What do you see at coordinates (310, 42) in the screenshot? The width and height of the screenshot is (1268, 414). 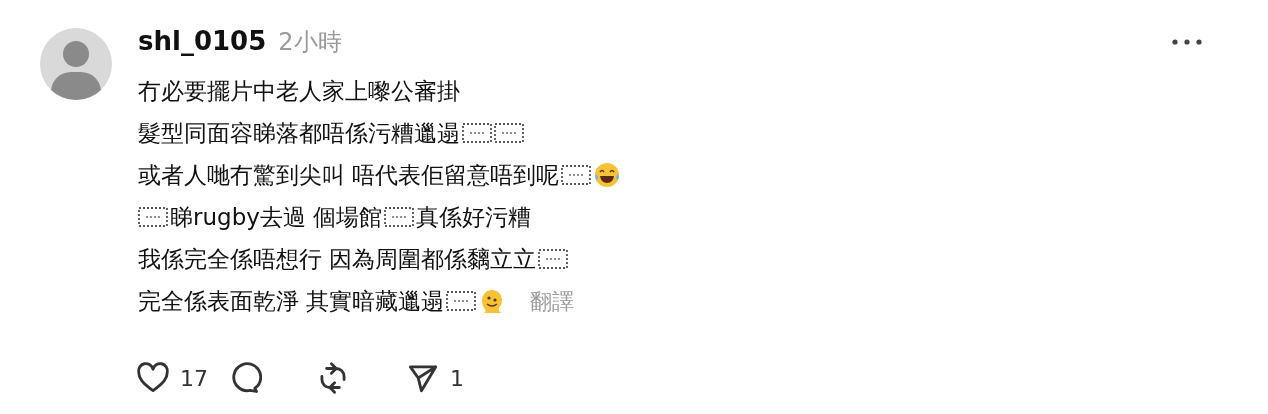 I see `timestamp: 2小時` at bounding box center [310, 42].